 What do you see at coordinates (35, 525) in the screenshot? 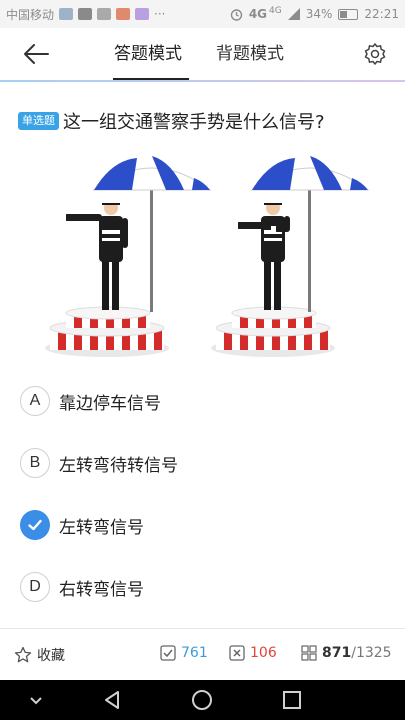
I see `checkmark-icon` at bounding box center [35, 525].